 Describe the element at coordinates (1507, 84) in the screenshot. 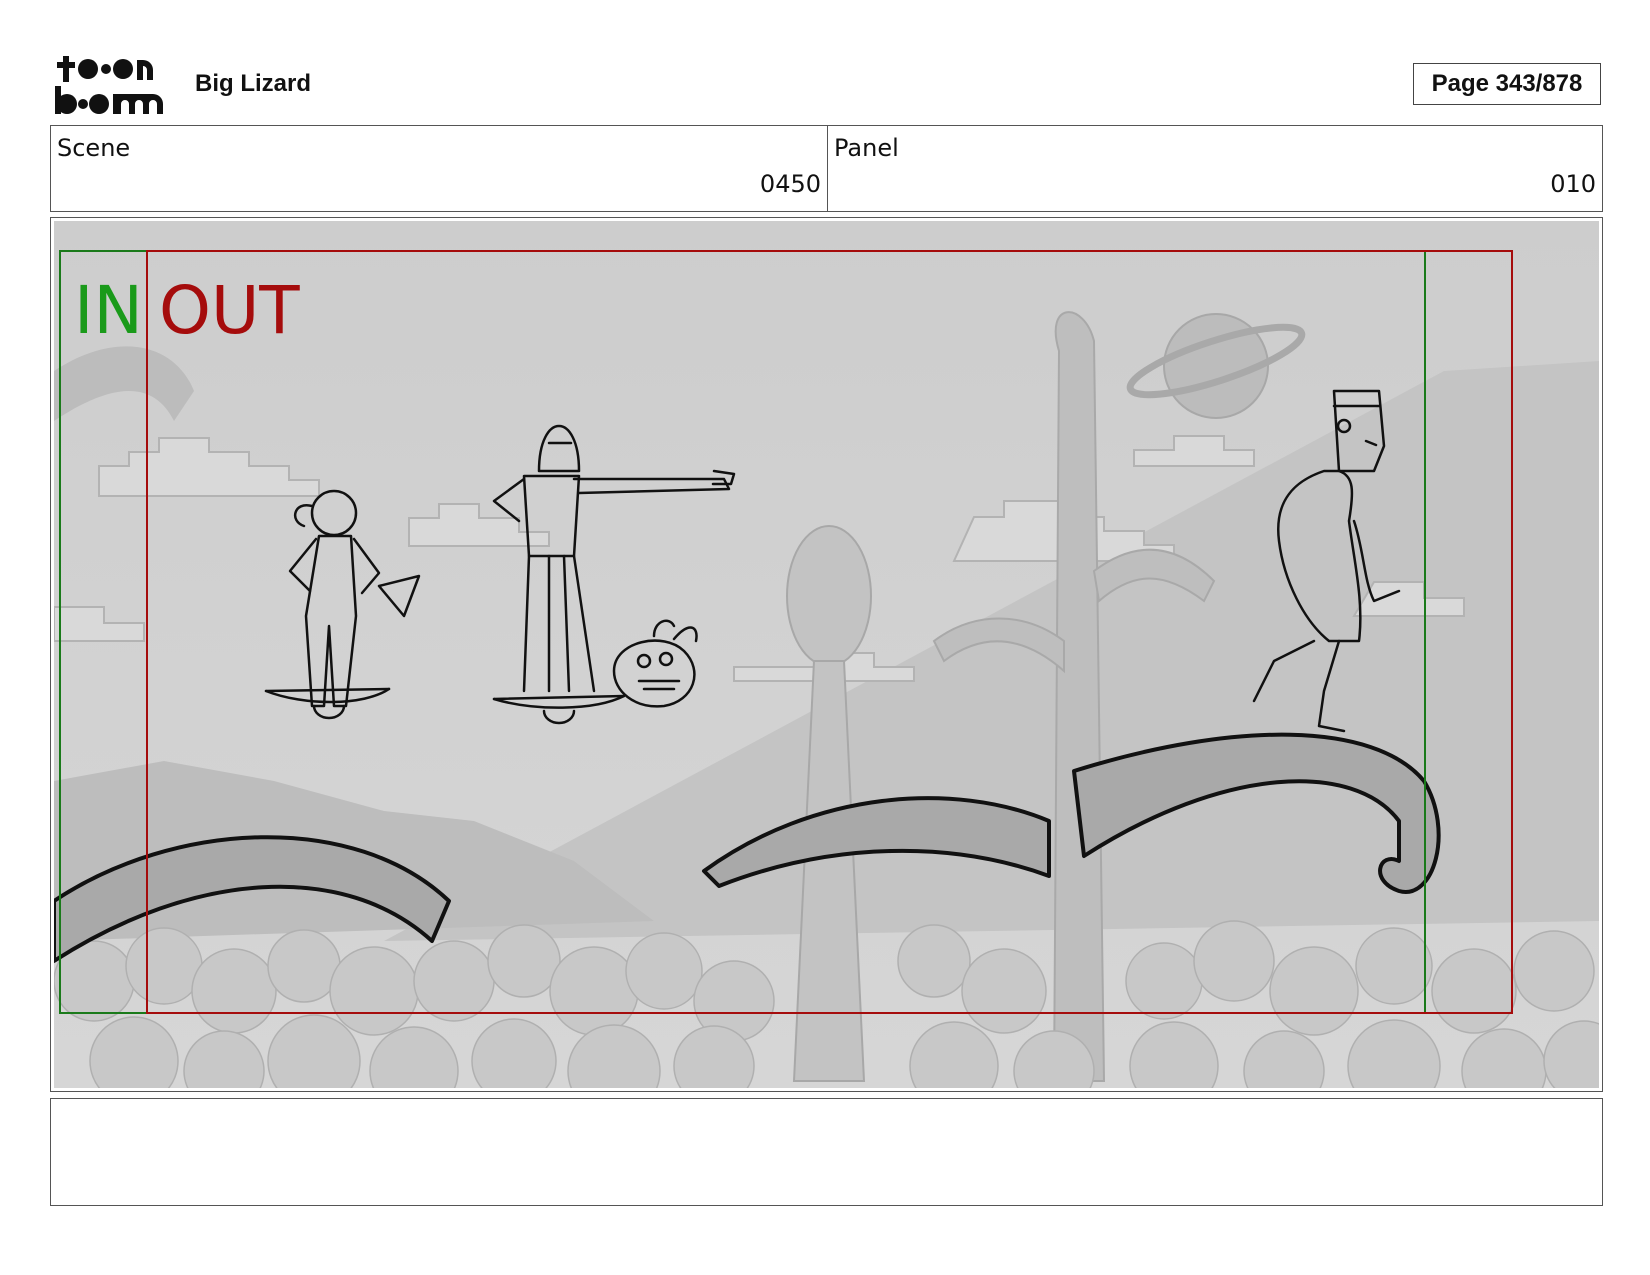

I see `page-indicator: Page 343/878` at that location.